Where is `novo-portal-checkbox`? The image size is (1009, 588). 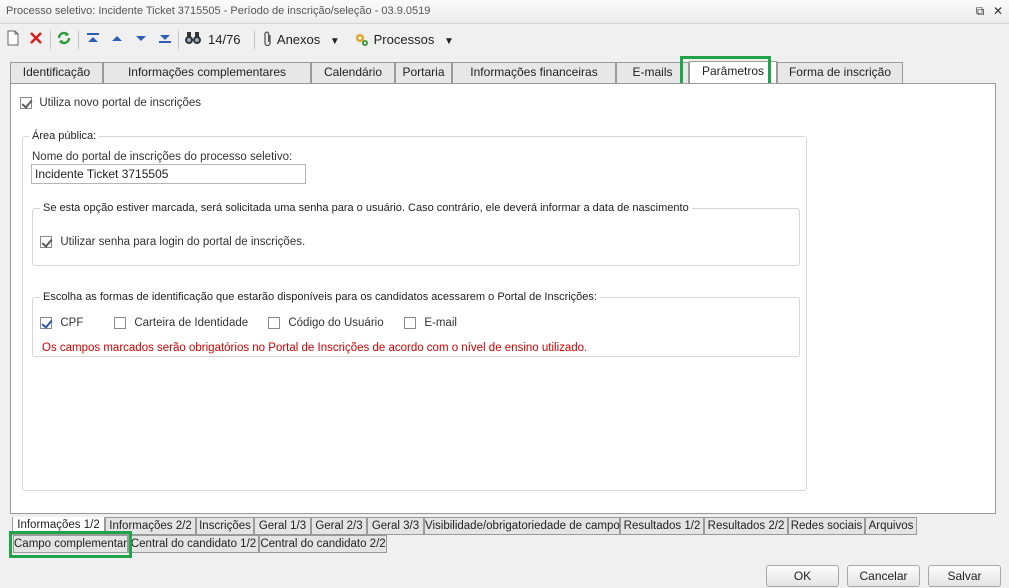 novo-portal-checkbox is located at coordinates (26, 102).